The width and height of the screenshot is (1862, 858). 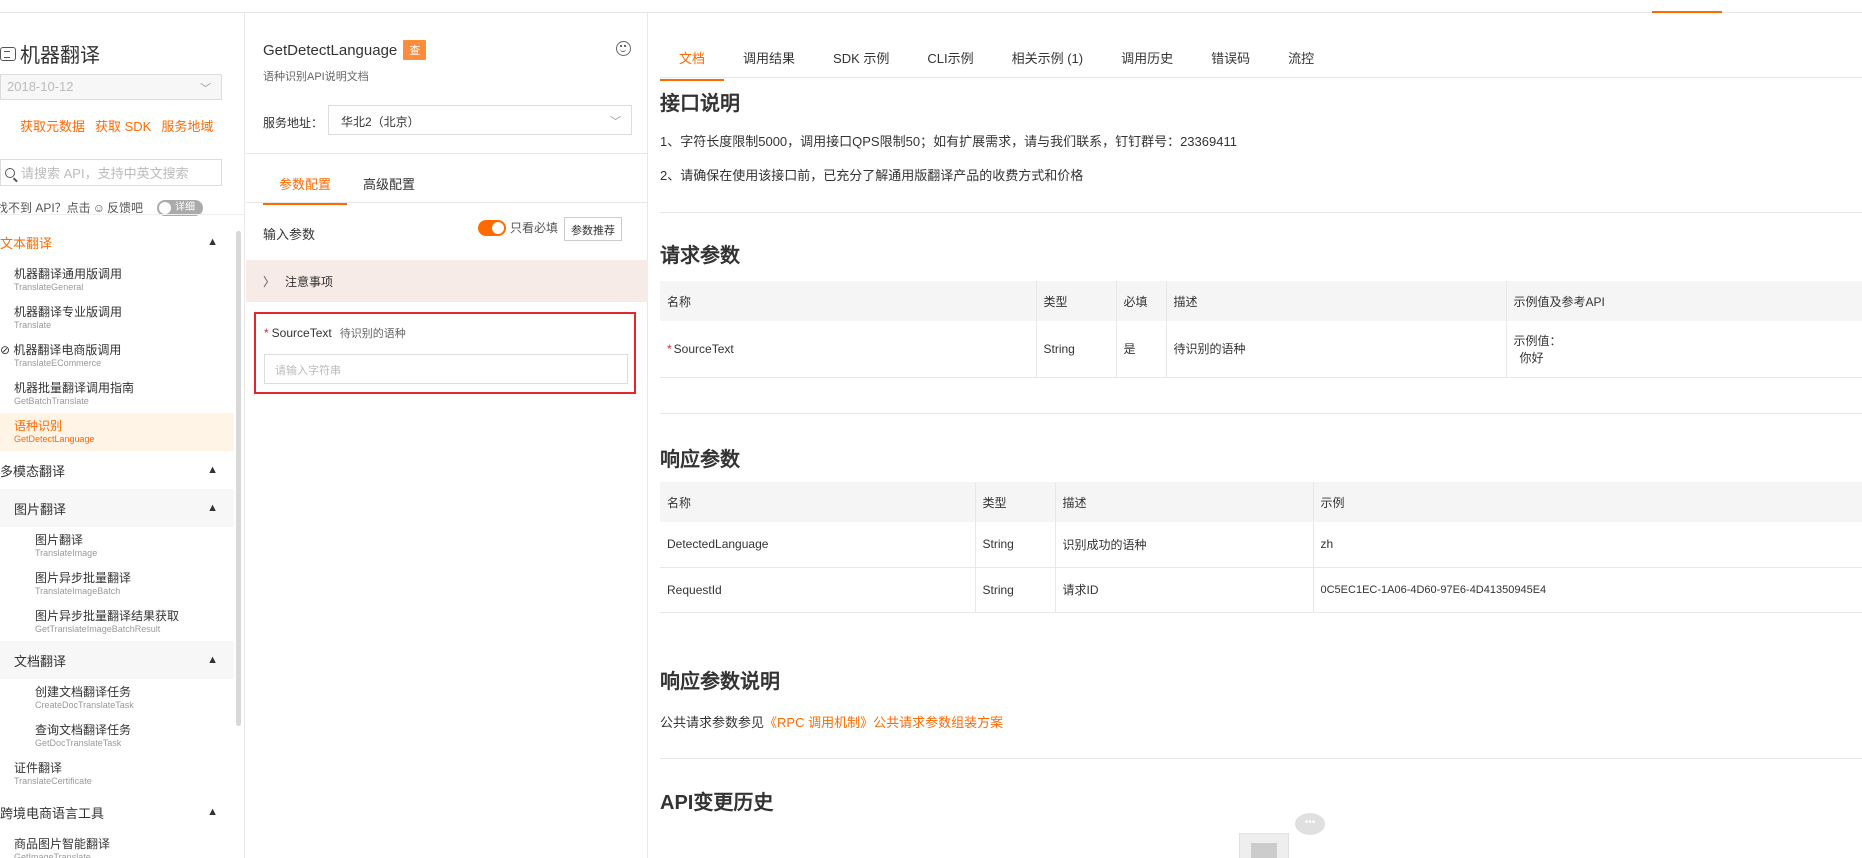 I want to click on sidebar-item-api-name: GetDocTranslateTask, so click(x=78, y=743).